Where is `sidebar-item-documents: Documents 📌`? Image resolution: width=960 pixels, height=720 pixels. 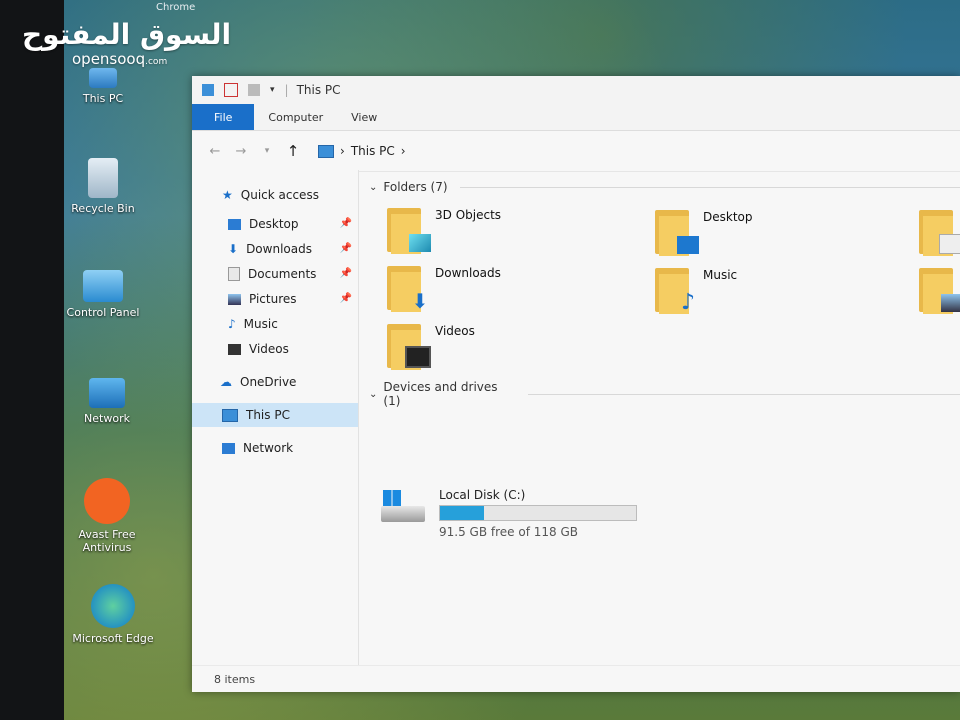 sidebar-item-documents: Documents 📌 is located at coordinates (275, 274).